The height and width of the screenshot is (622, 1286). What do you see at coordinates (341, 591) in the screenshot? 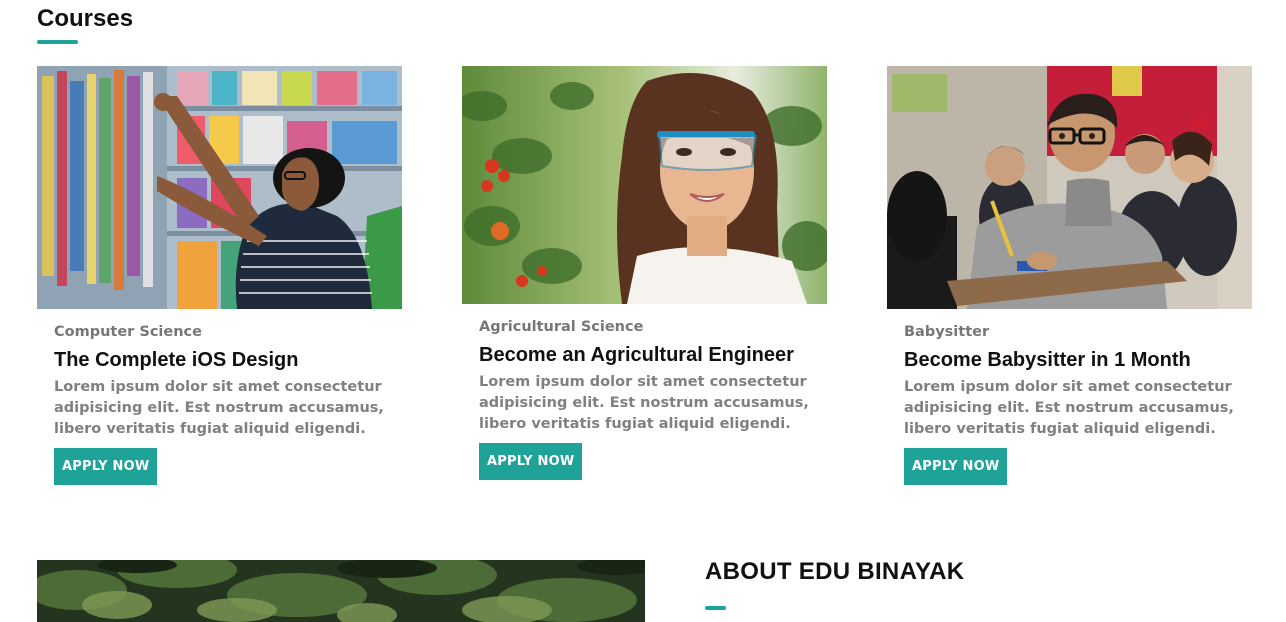
I see `about-image` at bounding box center [341, 591].